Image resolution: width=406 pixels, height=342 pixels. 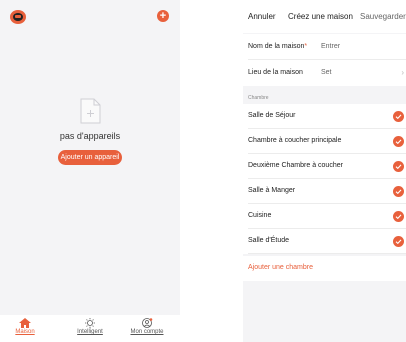 What do you see at coordinates (327, 253) in the screenshot?
I see `divider` at bounding box center [327, 253].